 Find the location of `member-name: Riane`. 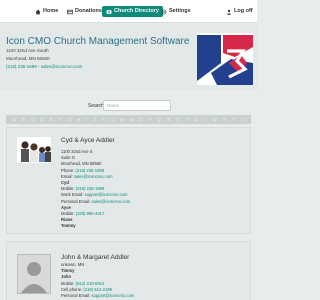

member-name: Riane is located at coordinates (67, 220).